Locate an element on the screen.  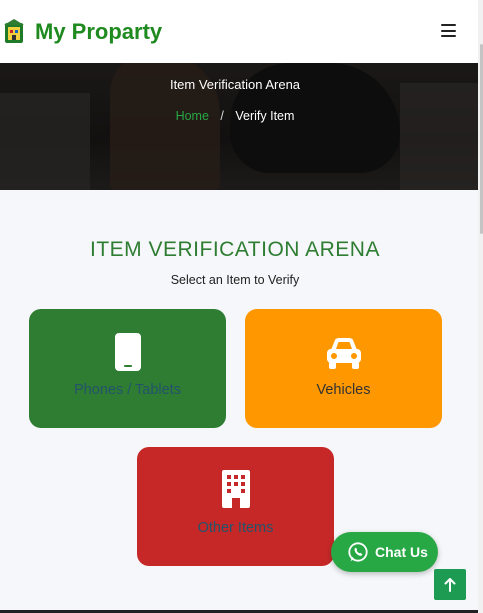
hero-title: Item Verification Arena is located at coordinates (235, 84).